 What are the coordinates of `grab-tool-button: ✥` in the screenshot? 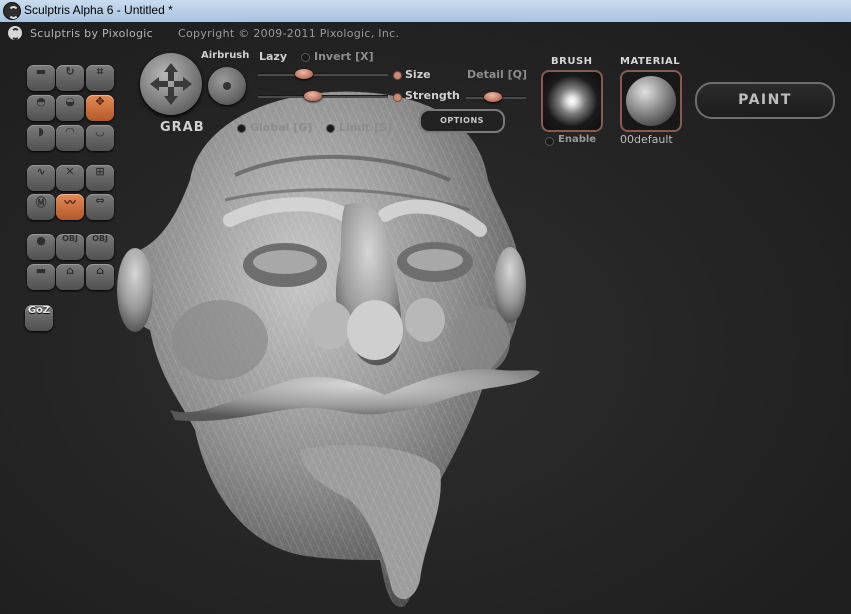 It's located at (100, 108).